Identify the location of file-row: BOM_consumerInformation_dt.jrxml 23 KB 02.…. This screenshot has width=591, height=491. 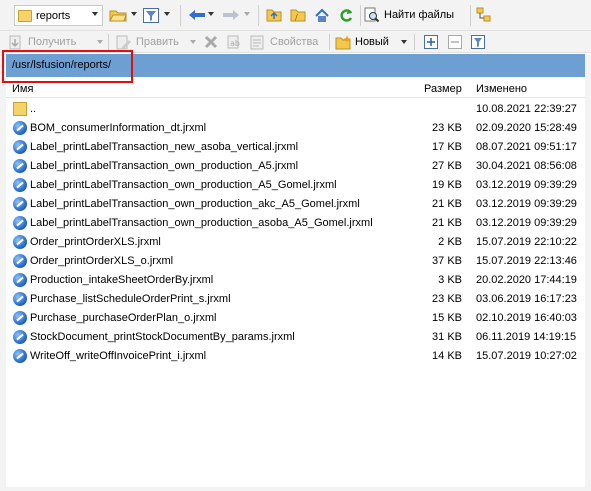
(295, 128).